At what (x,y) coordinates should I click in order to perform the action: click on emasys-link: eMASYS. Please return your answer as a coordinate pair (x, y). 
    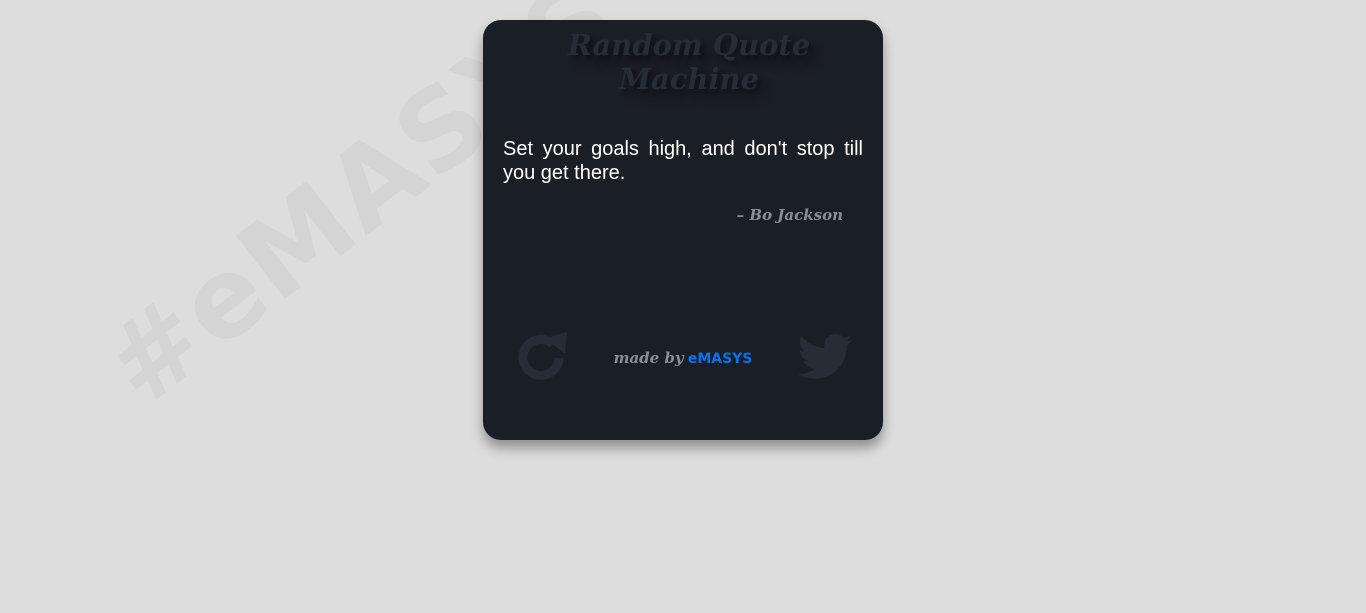
    Looking at the image, I should click on (720, 359).